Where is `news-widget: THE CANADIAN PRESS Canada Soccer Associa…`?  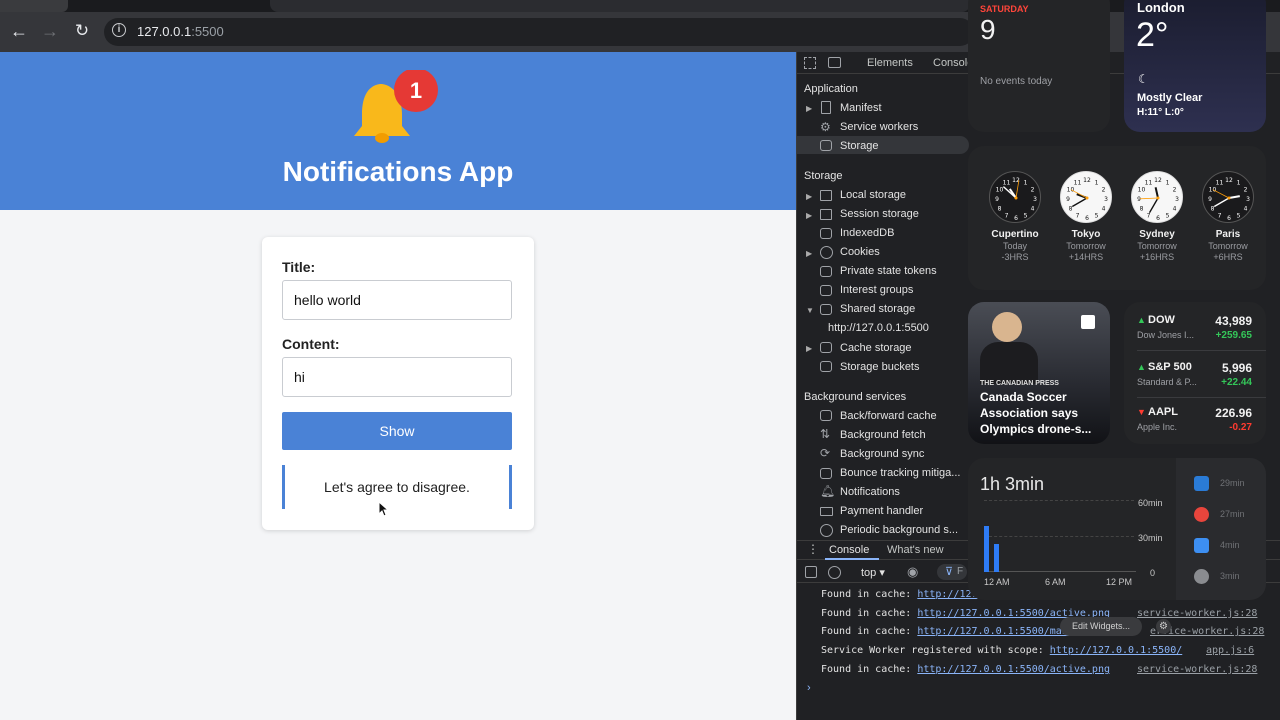
news-widget: THE CANADIAN PRESS Canada Soccer Associa… is located at coordinates (1039, 373).